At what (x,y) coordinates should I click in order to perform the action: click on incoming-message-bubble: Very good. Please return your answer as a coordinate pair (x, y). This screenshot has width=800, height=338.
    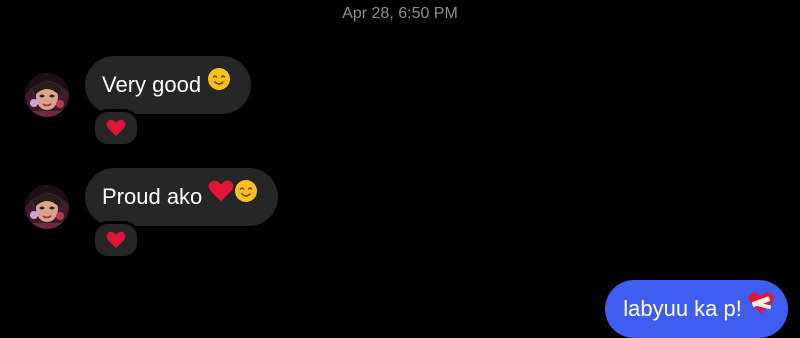
    Looking at the image, I should click on (168, 84).